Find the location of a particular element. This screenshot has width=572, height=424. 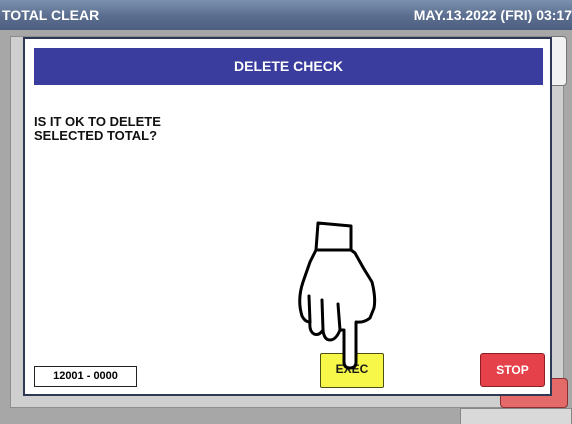

message-line-2: SELECTED TOTAL? is located at coordinates (96, 135).